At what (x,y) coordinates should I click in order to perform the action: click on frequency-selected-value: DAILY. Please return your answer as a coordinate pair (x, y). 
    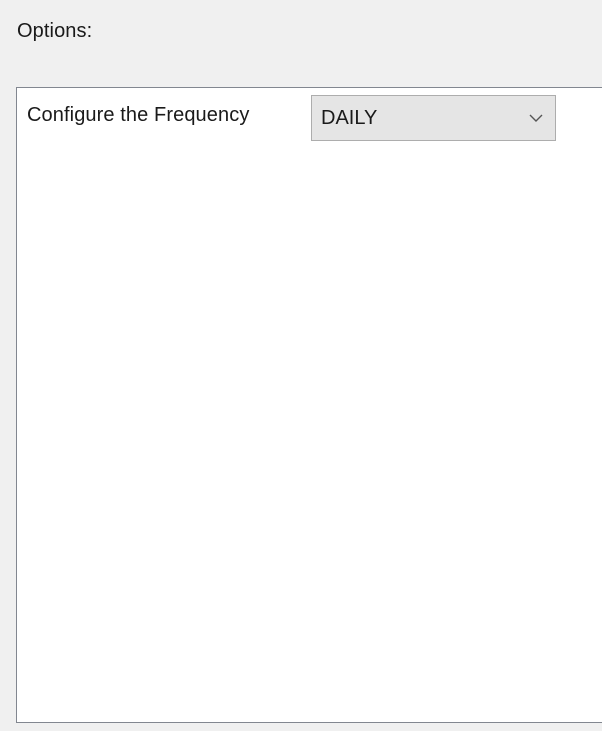
    Looking at the image, I should click on (349, 118).